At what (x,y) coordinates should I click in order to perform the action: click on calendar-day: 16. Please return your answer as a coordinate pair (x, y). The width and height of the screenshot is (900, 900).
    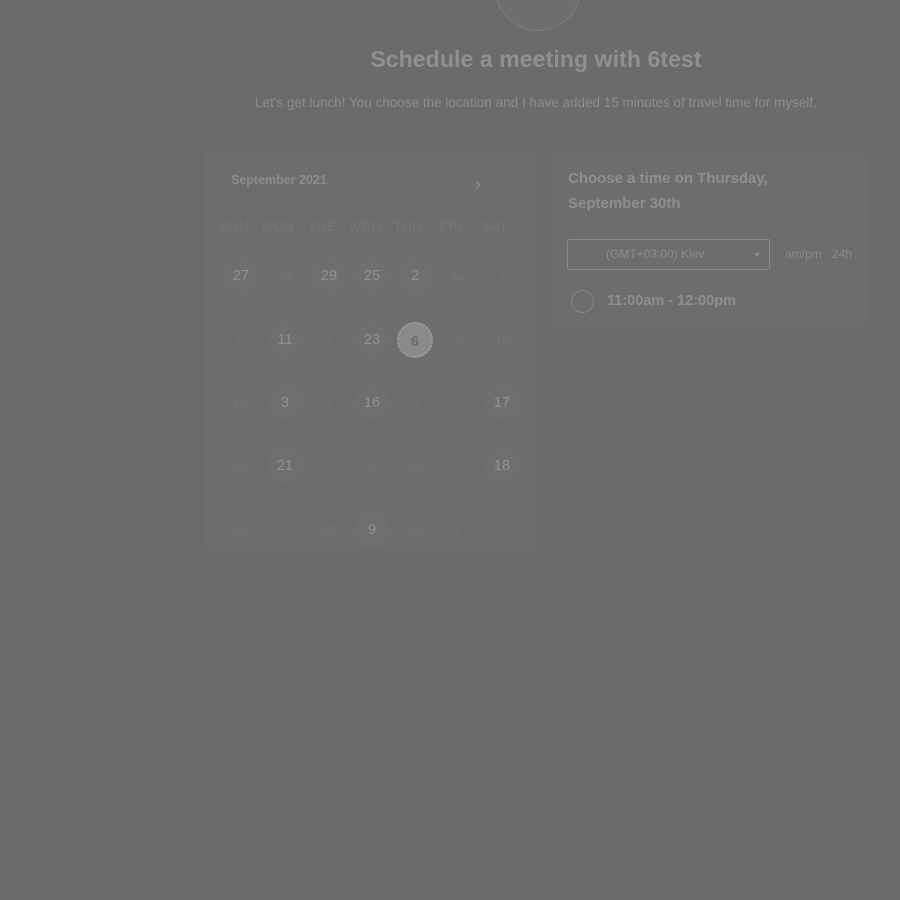
    Looking at the image, I should click on (372, 403).